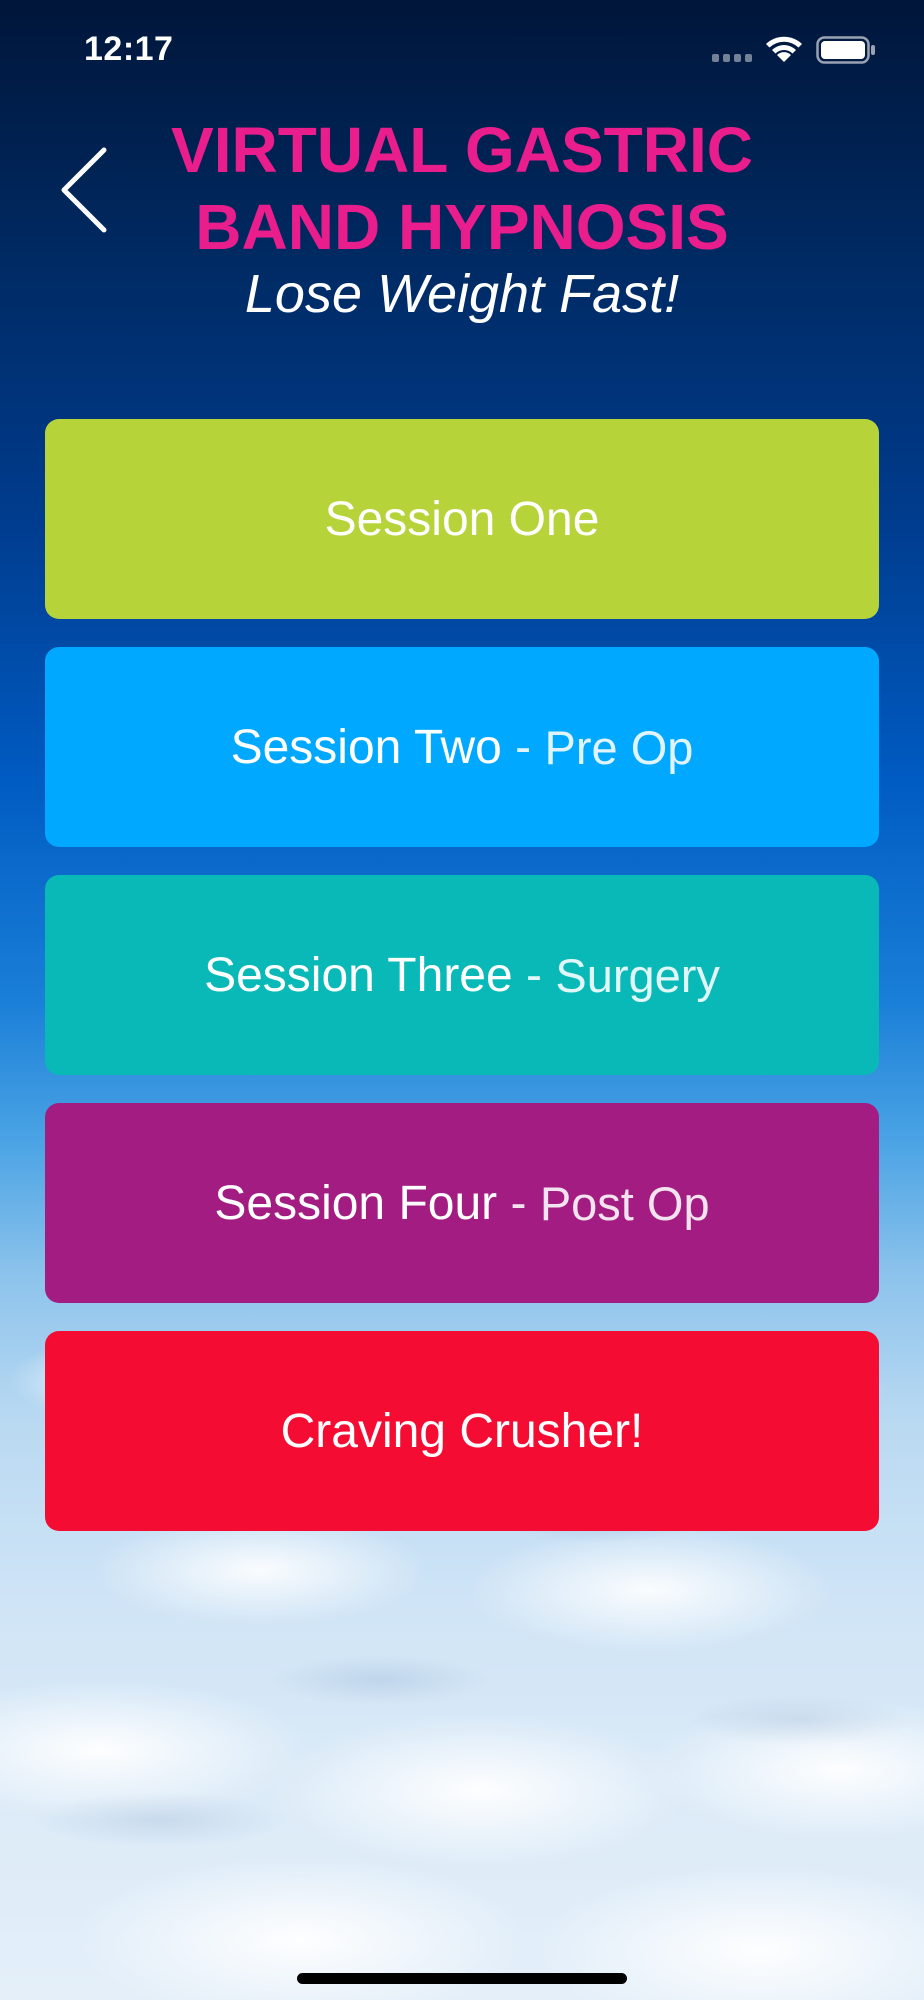 The width and height of the screenshot is (924, 2000). I want to click on session-label: Craving Crusher!, so click(462, 1431).